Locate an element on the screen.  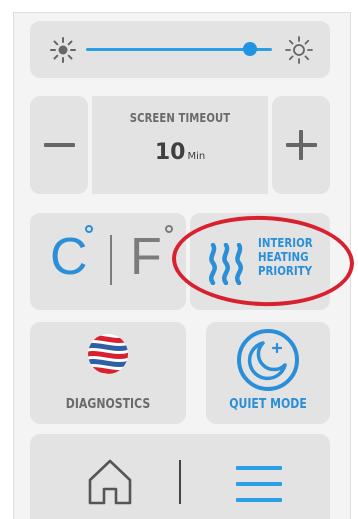
minus-icon is located at coordinates (59, 145).